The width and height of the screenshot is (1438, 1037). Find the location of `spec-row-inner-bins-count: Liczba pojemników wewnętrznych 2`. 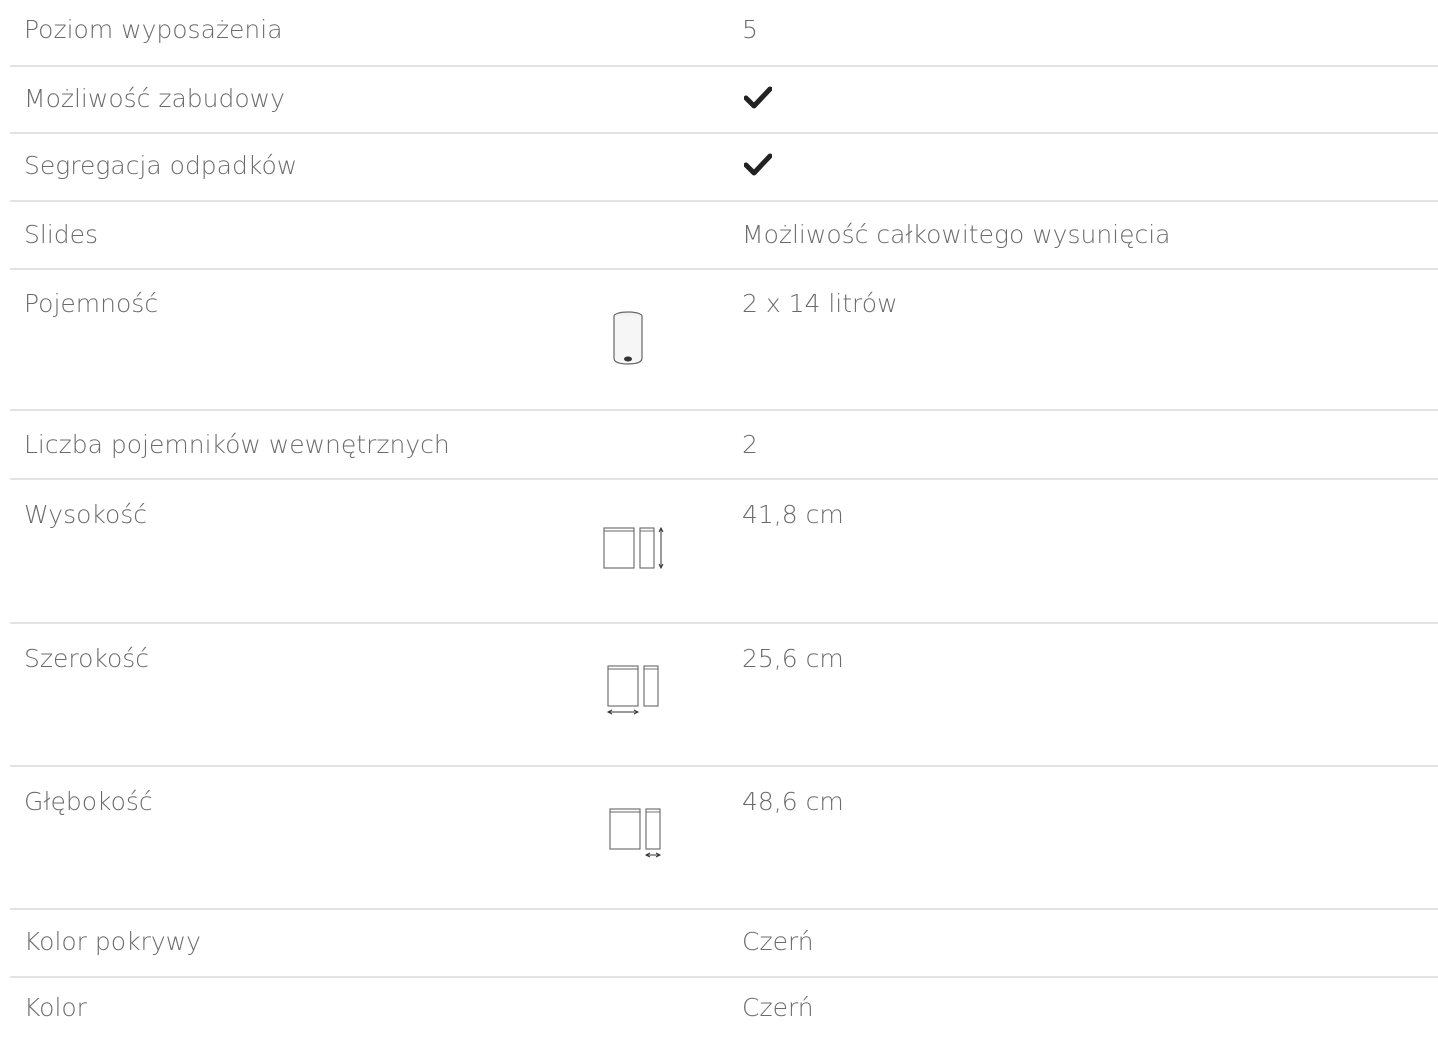

spec-row-inner-bins-count: Liczba pojemników wewnętrznych 2 is located at coordinates (724, 445).